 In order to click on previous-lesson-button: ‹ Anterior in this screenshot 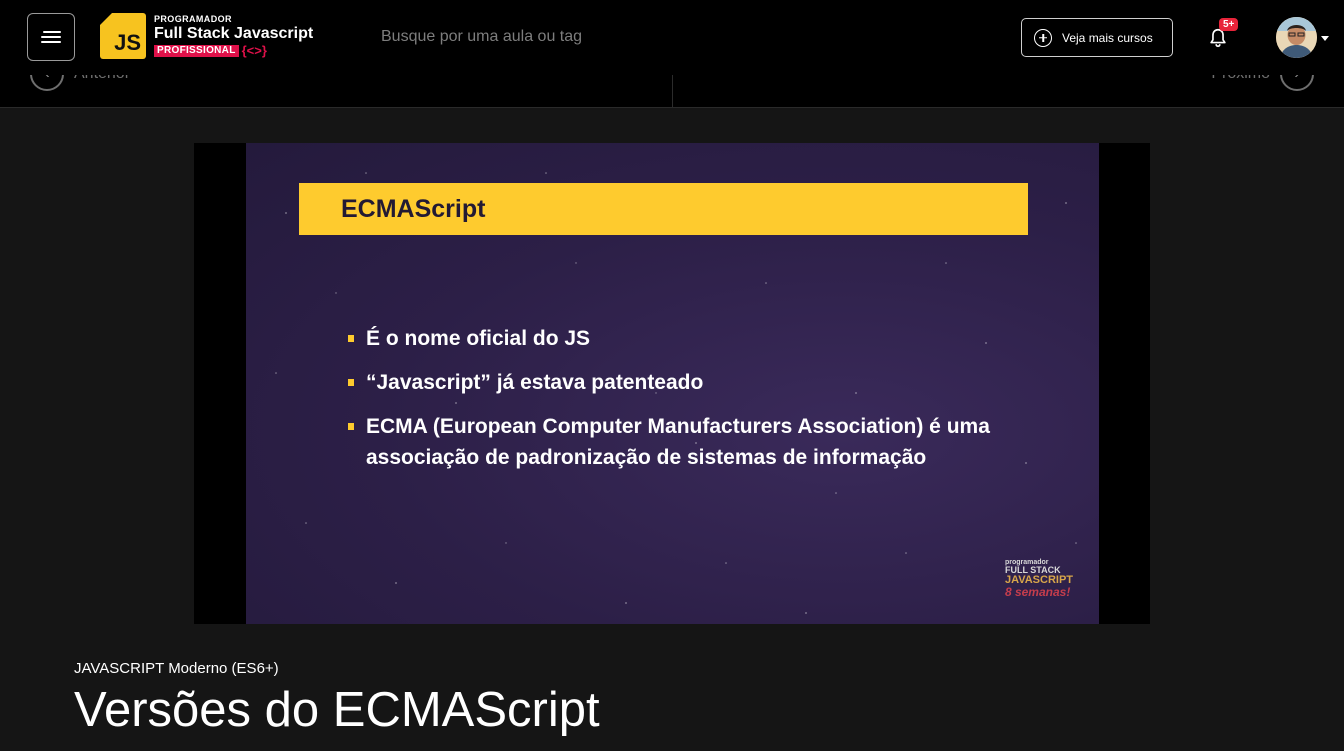, I will do `click(80, 83)`.